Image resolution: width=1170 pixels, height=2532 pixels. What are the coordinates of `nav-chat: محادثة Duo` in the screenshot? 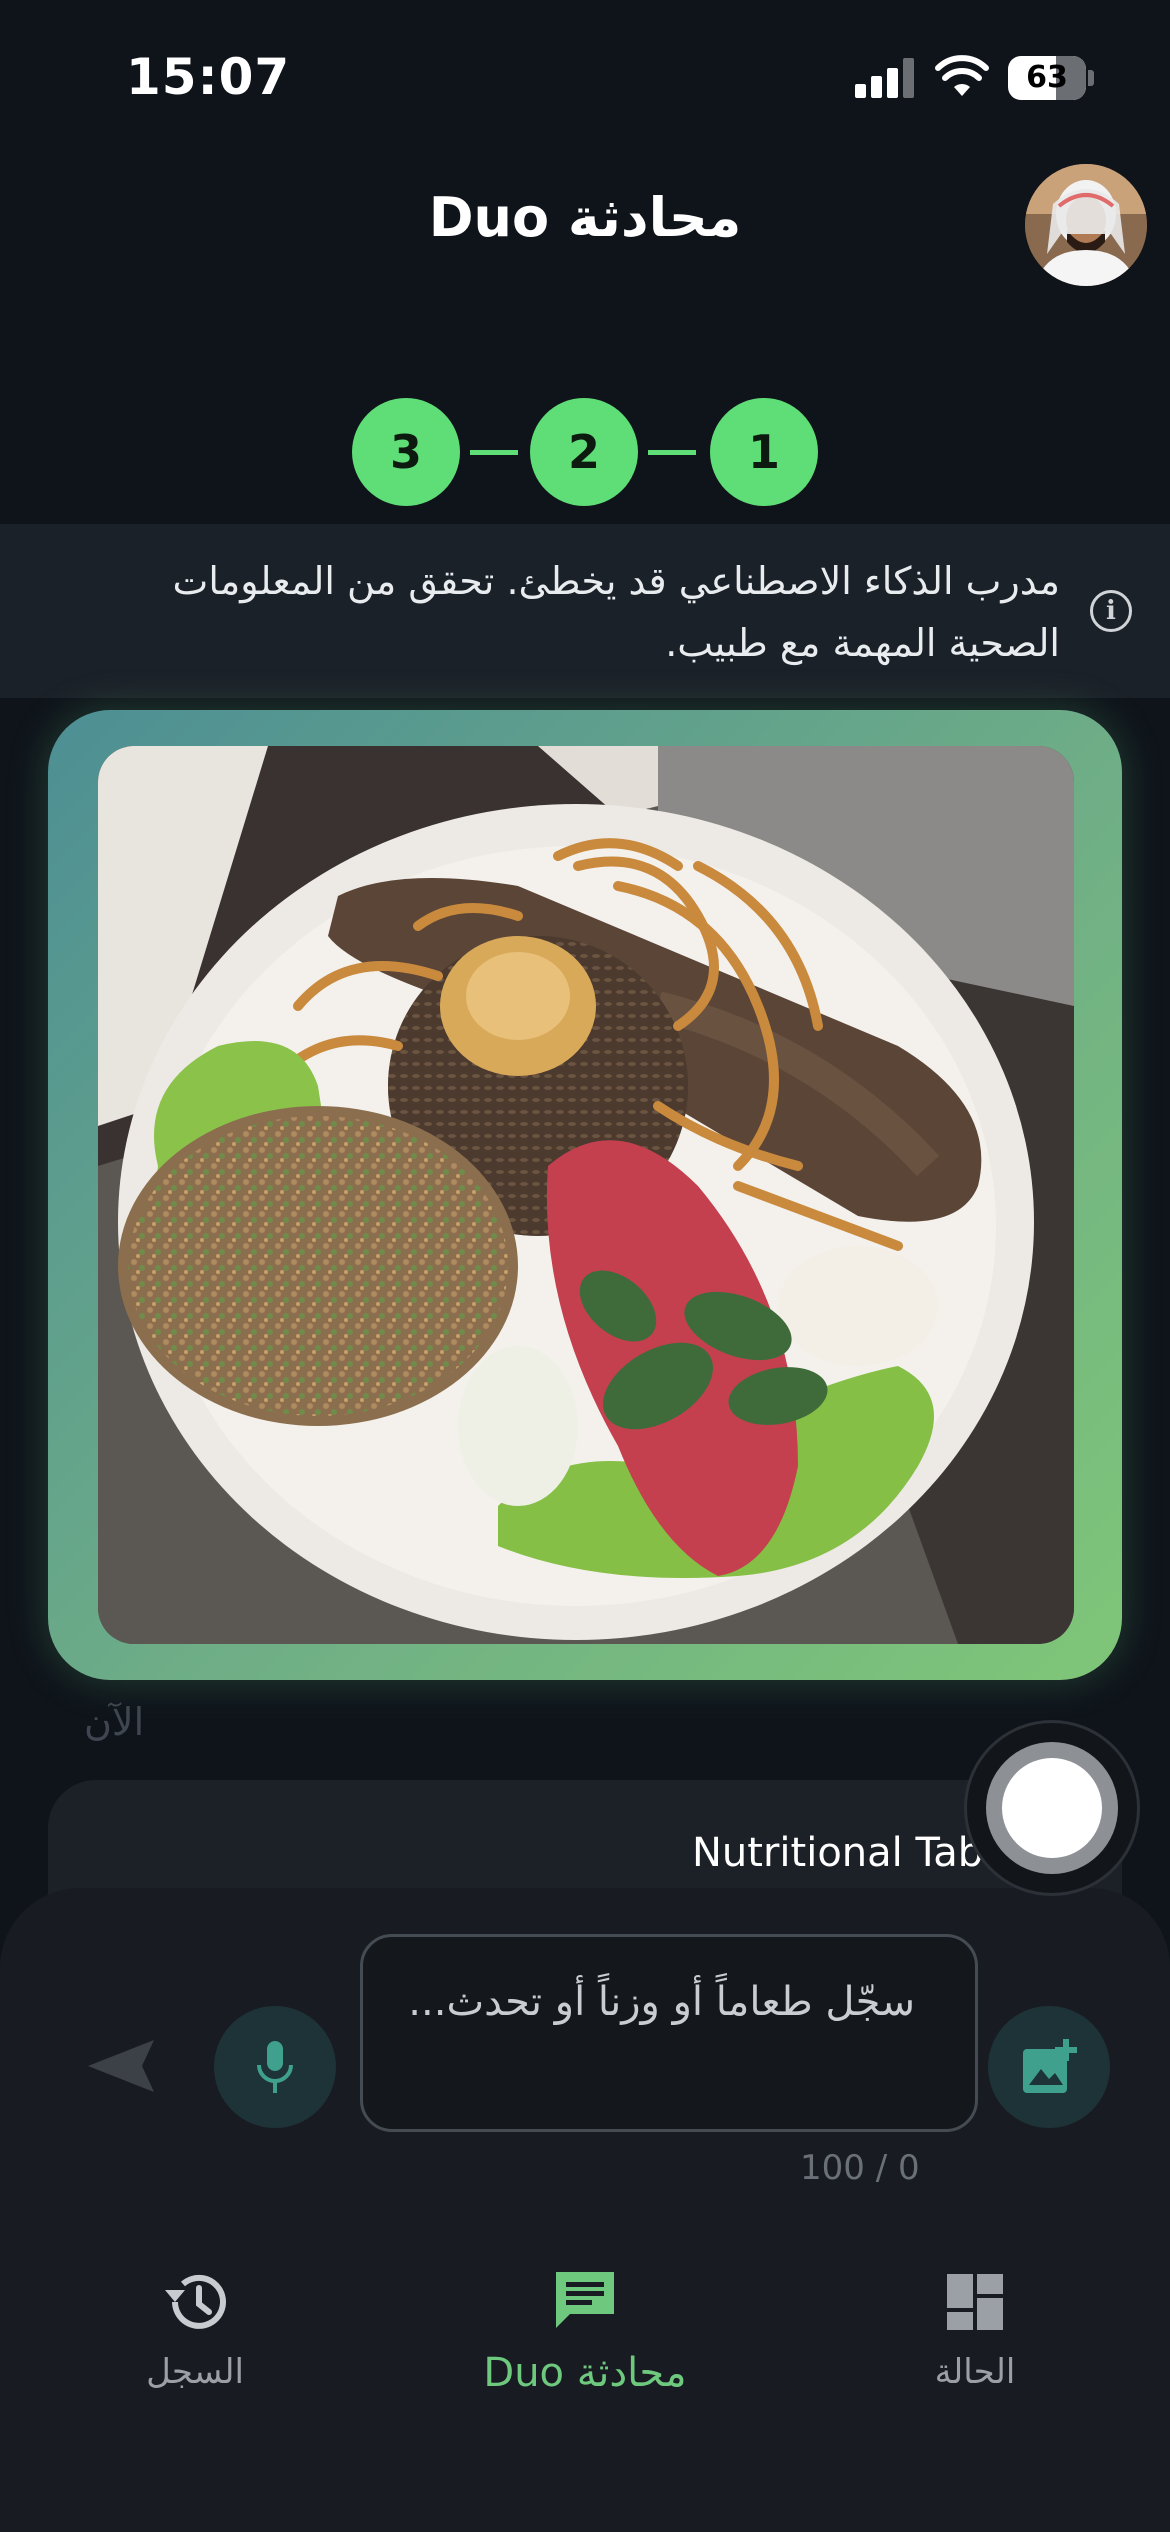 It's located at (585, 2332).